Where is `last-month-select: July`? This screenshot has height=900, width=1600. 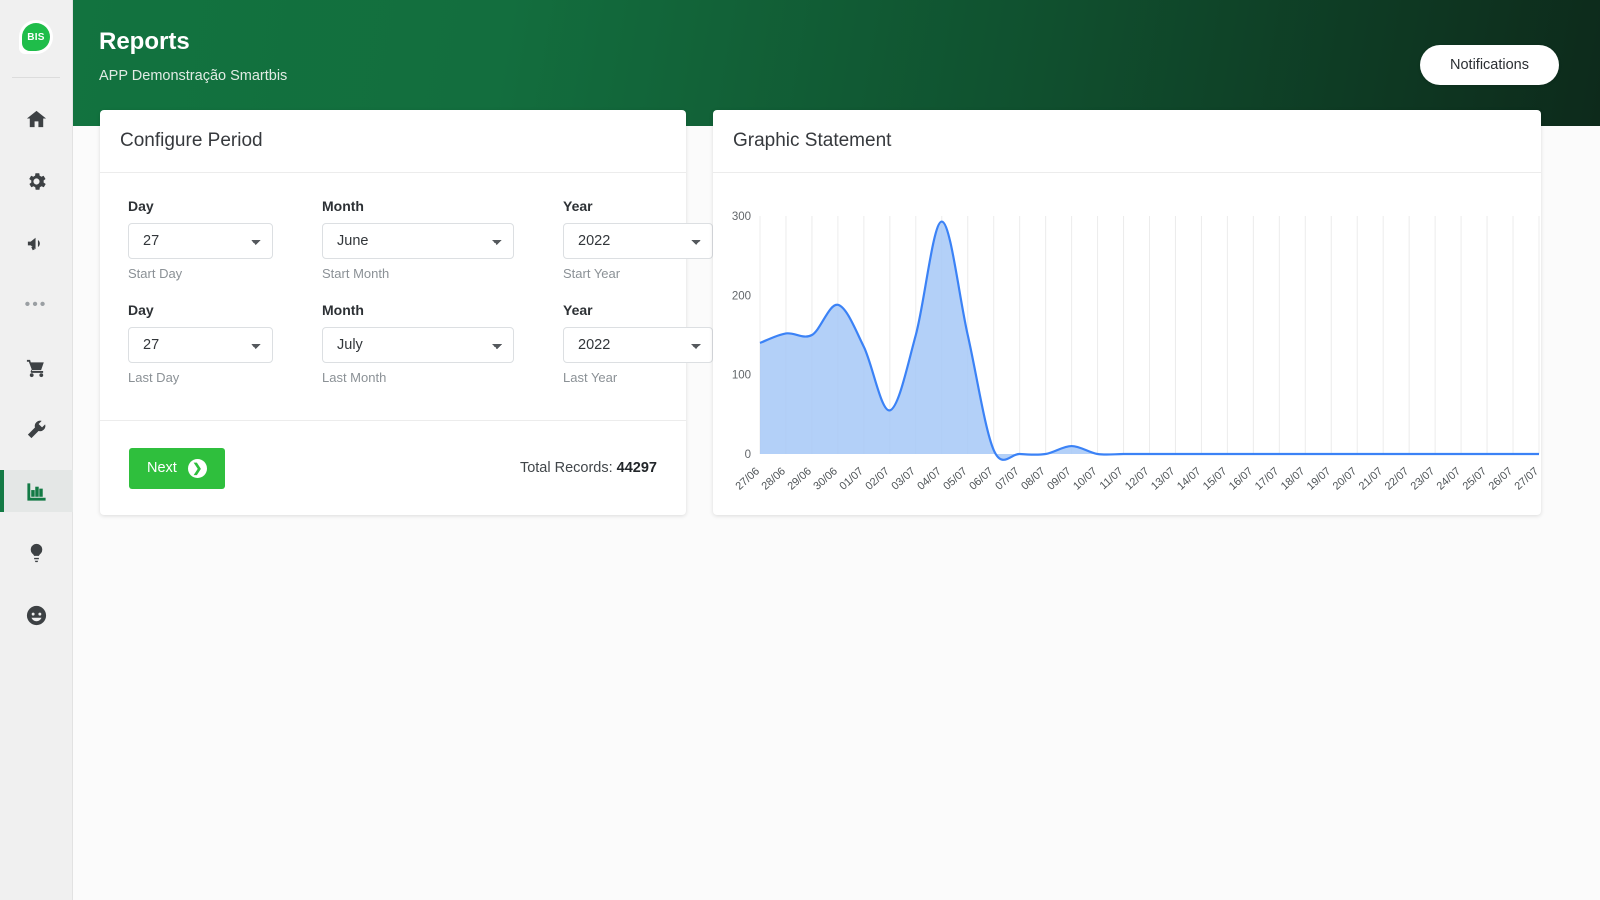
last-month-select: July is located at coordinates (418, 345).